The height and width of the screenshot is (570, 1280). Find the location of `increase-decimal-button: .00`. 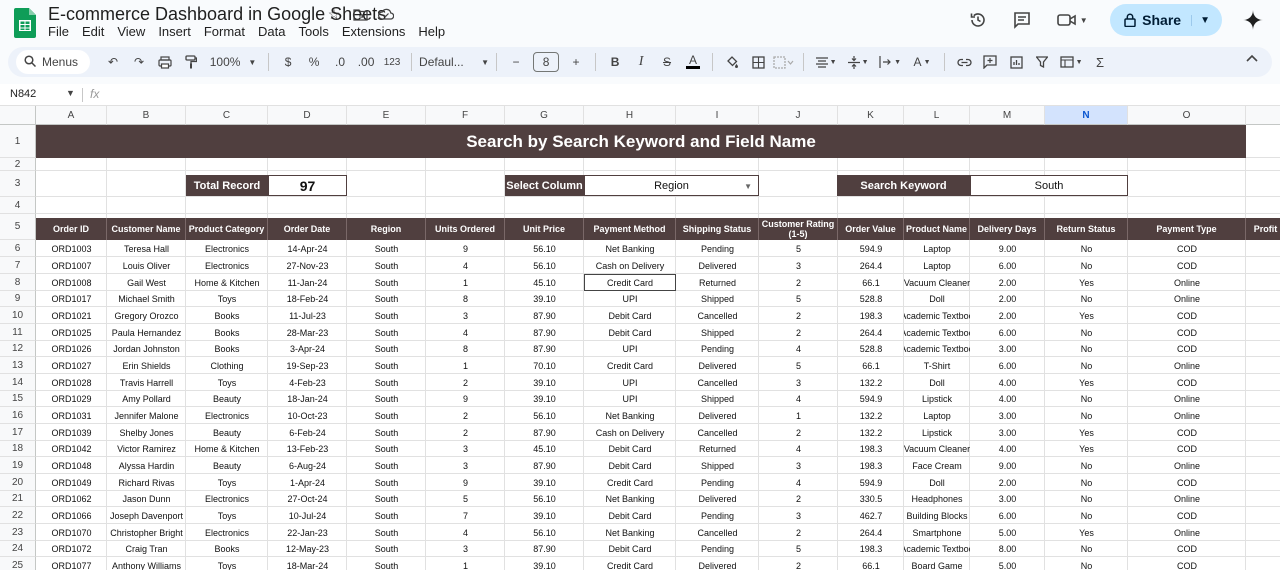

increase-decimal-button: .00 is located at coordinates (366, 62).